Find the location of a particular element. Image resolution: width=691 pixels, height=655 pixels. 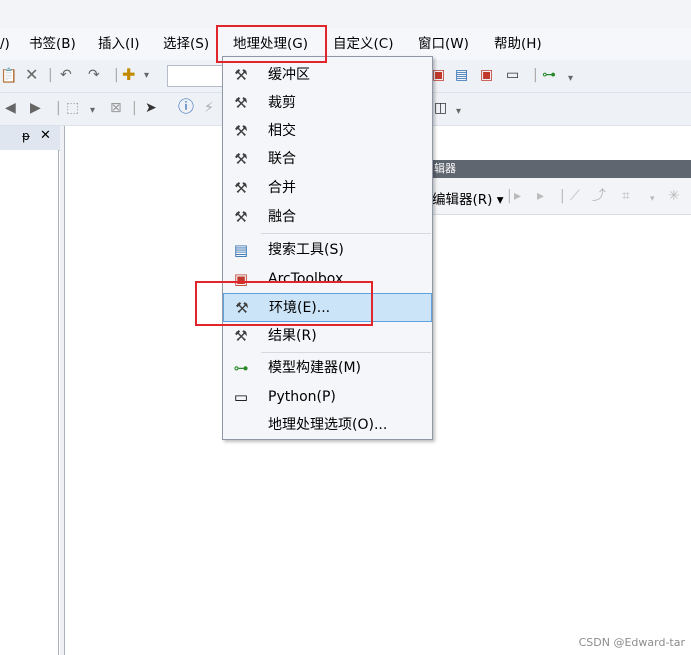

end-point-arc-icon: ⤴ is located at coordinates (599, 196).